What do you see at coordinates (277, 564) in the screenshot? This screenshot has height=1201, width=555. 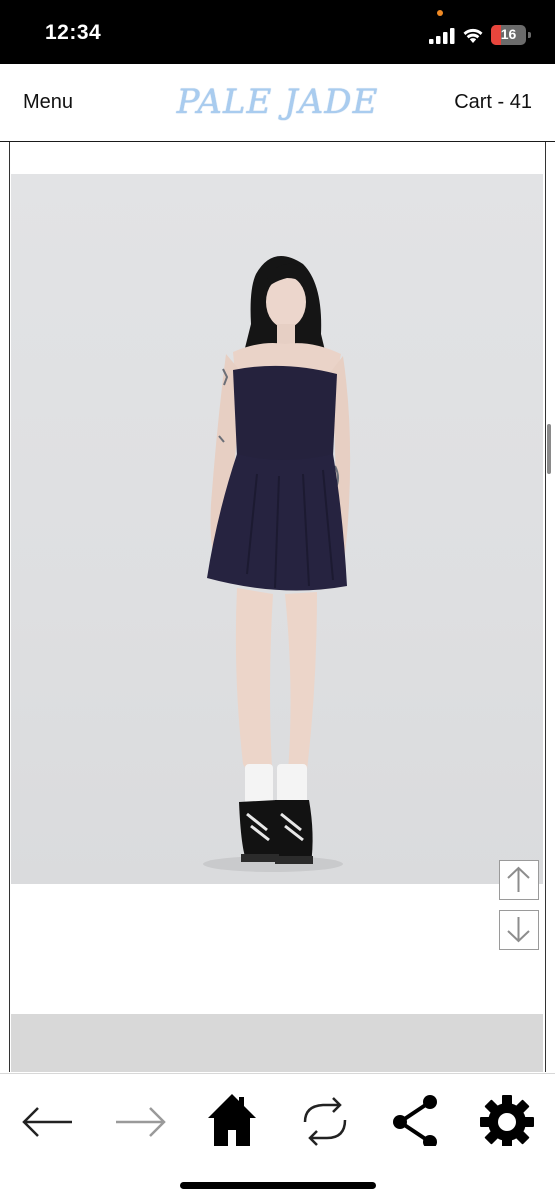 I see `model-photo-illustration` at bounding box center [277, 564].